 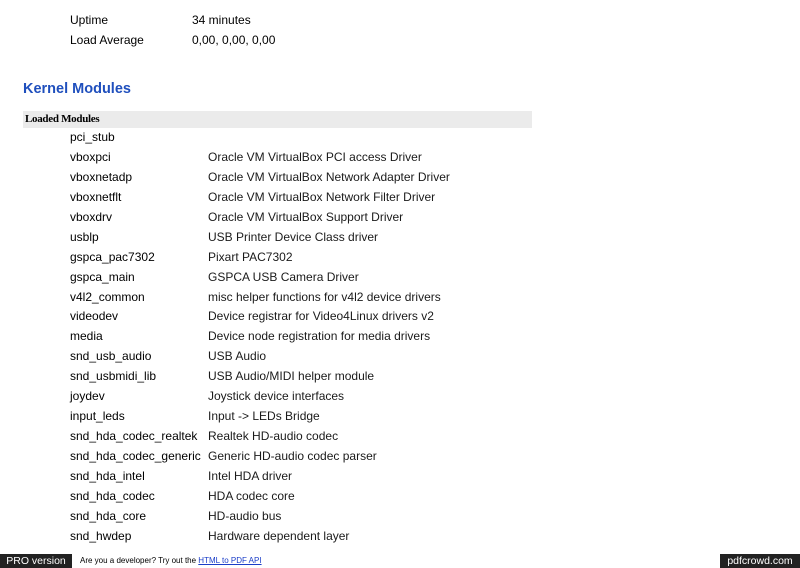 I want to click on module-row: snd_usb_audio USB Audio, so click(x=260, y=357).